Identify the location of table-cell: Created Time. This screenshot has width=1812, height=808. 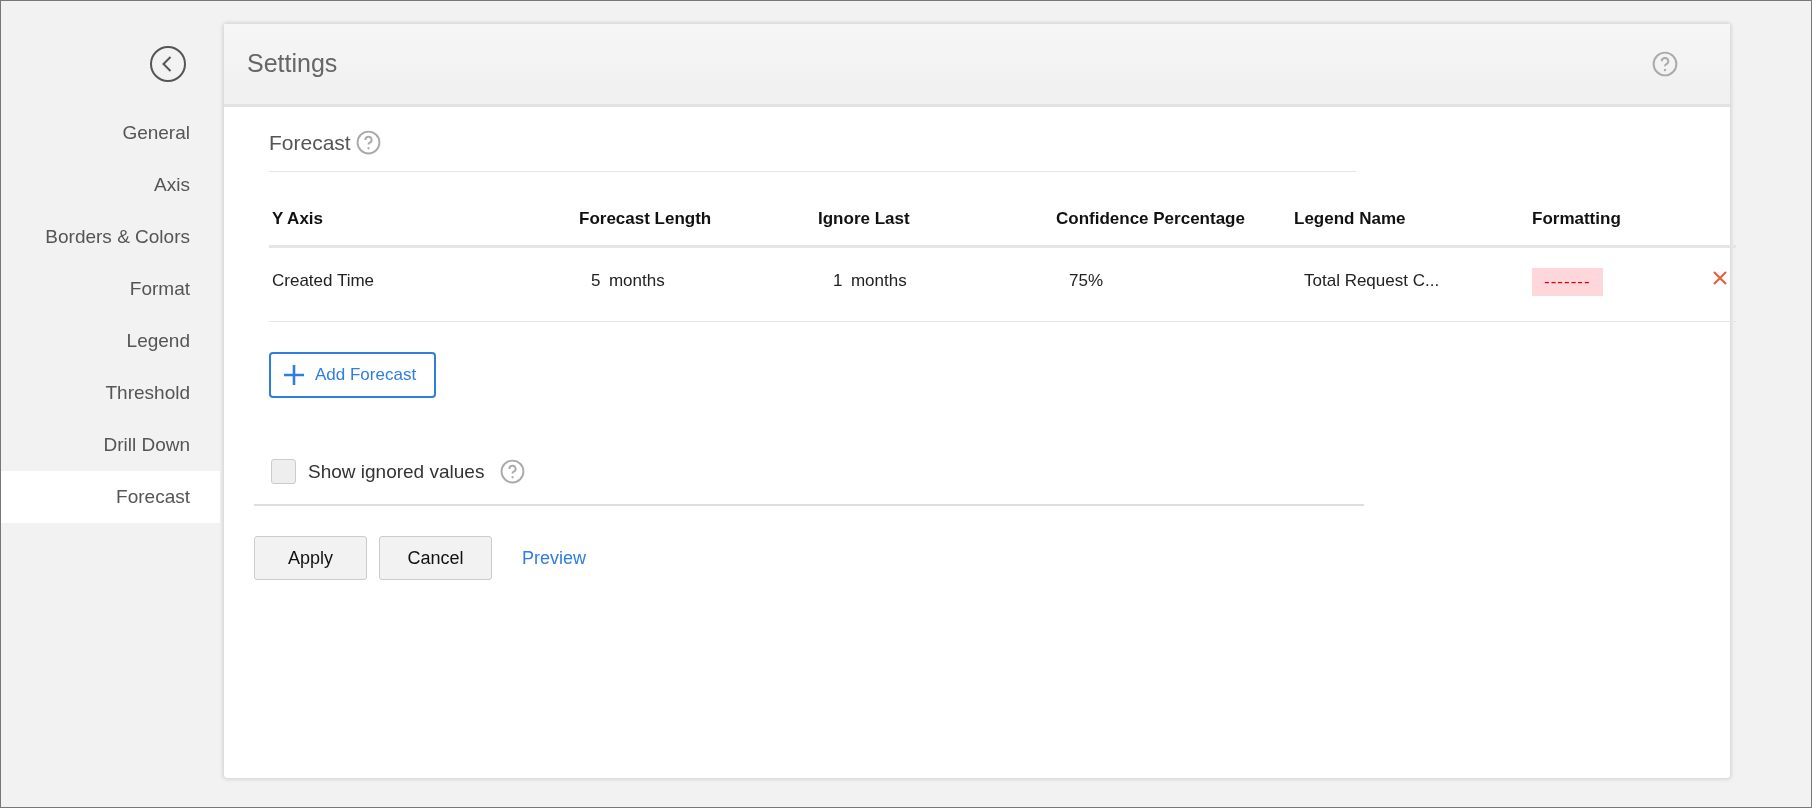
(422, 285).